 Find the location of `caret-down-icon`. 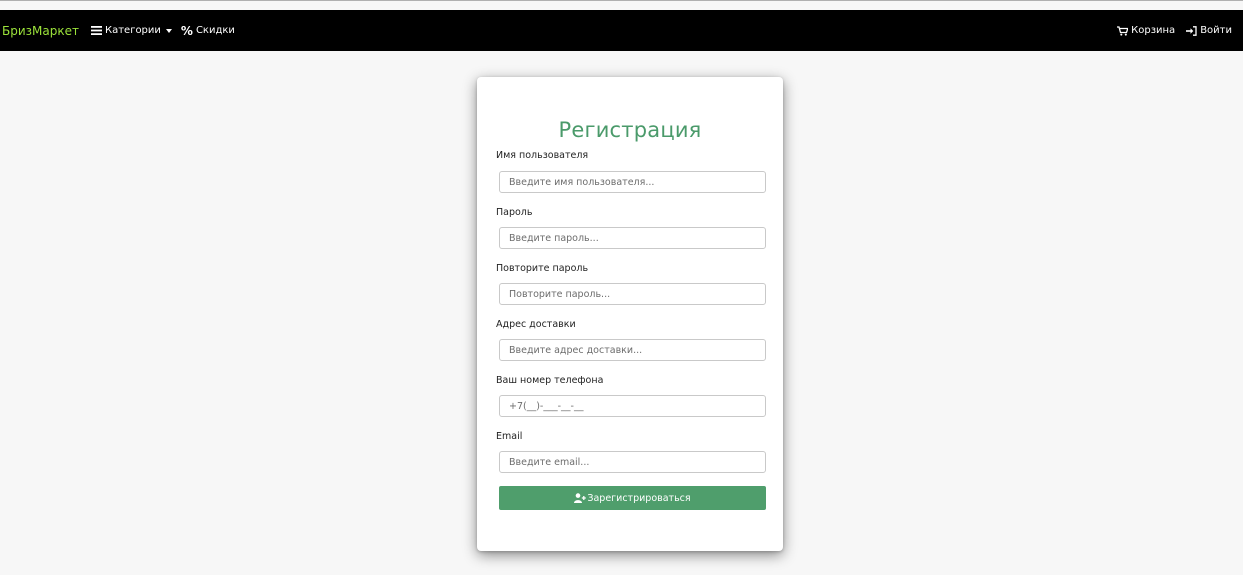

caret-down-icon is located at coordinates (168, 30).